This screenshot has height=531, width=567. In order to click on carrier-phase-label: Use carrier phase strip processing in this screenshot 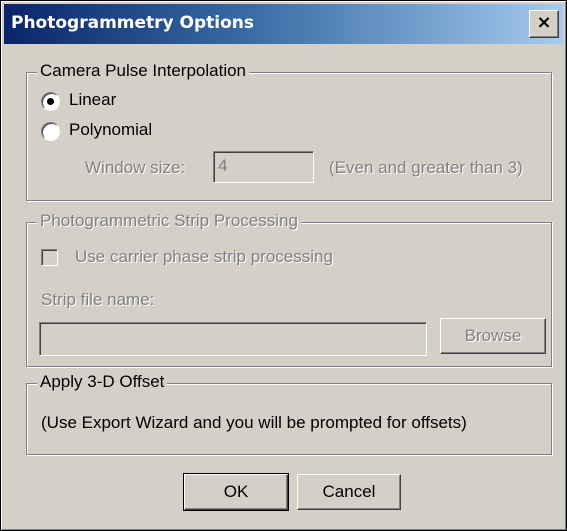, I will do `click(204, 257)`.